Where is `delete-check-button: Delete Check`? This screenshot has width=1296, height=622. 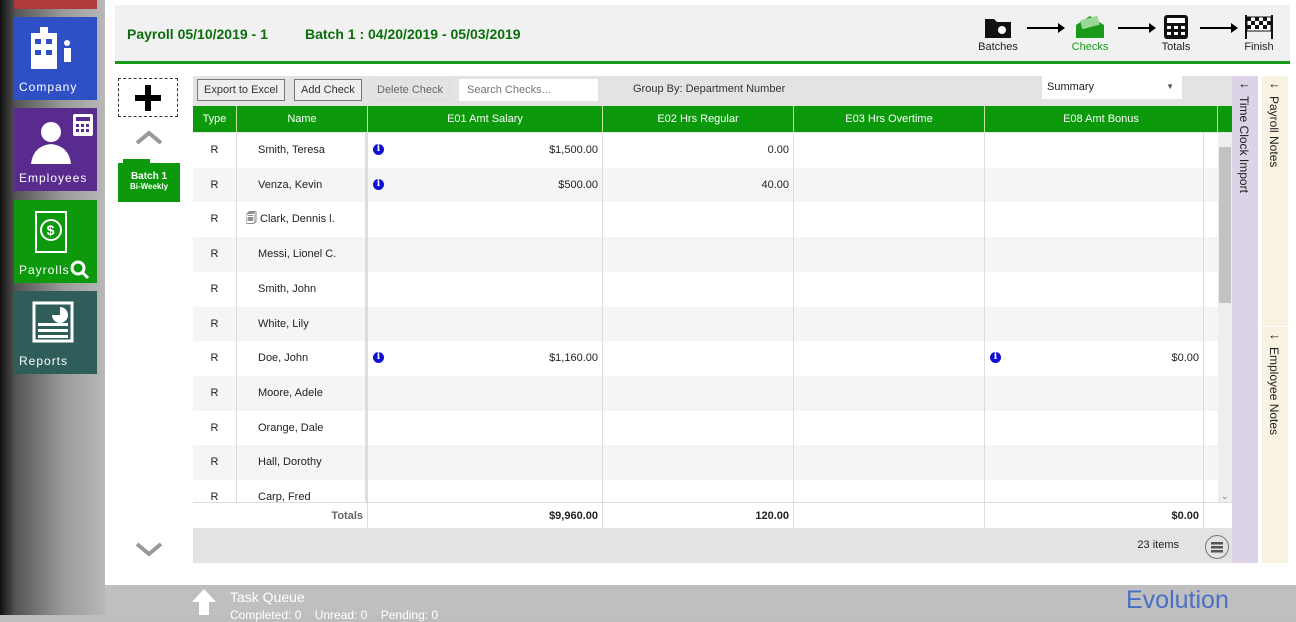 delete-check-button: Delete Check is located at coordinates (410, 90).